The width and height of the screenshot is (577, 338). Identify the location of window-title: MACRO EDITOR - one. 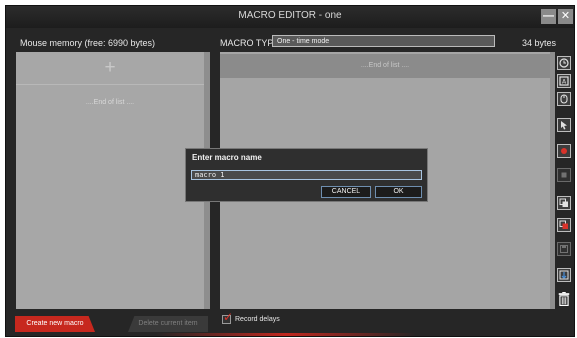
(290, 15).